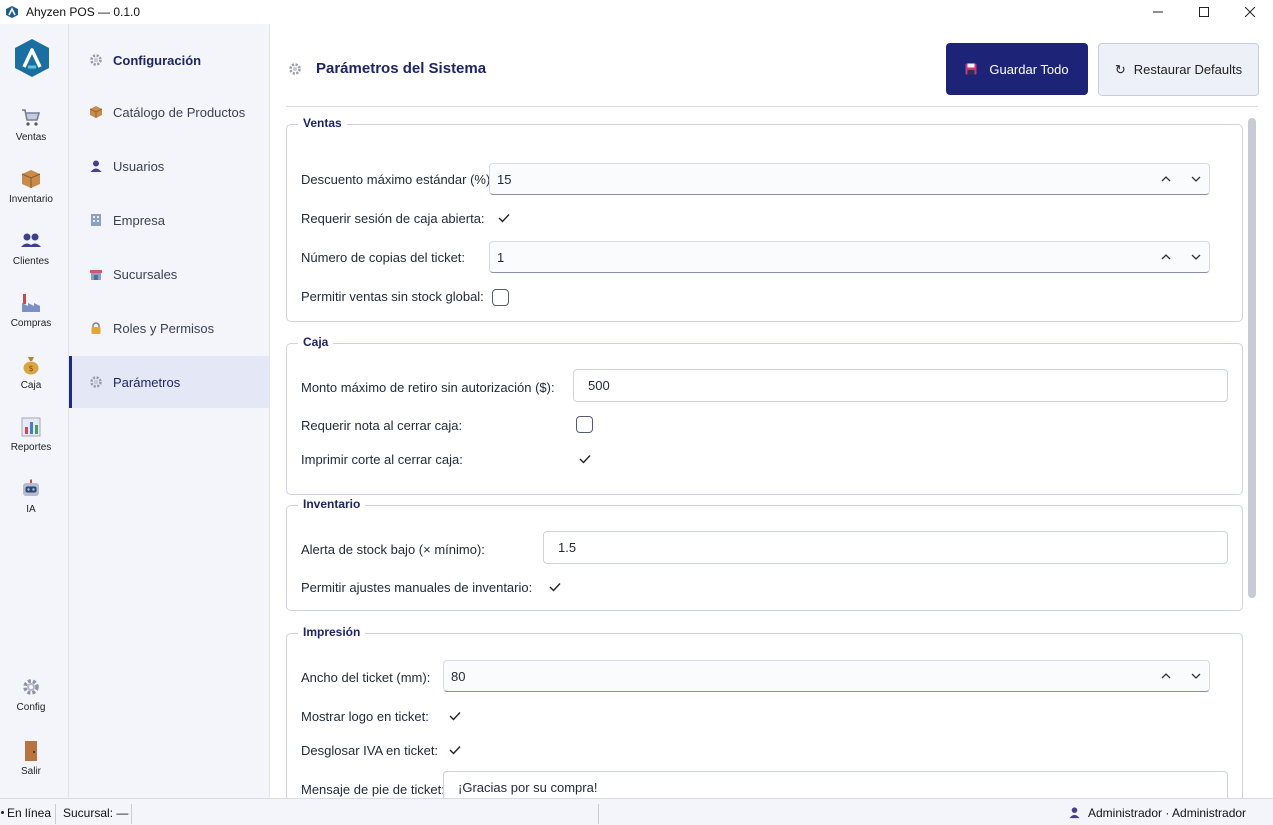 This screenshot has width=1273, height=825. I want to click on restore-defaults-button: ↻ Restaurar Defaults, so click(1178, 69).